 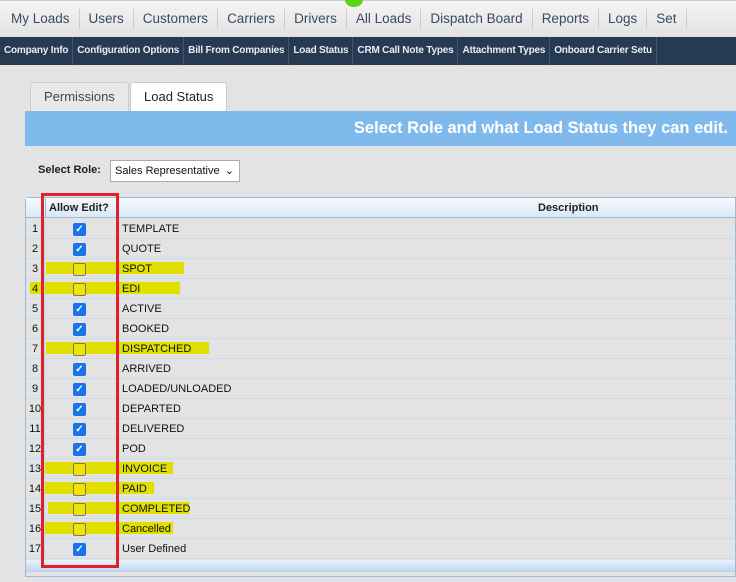 What do you see at coordinates (151, 409) in the screenshot?
I see `status-description: DEPARTED` at bounding box center [151, 409].